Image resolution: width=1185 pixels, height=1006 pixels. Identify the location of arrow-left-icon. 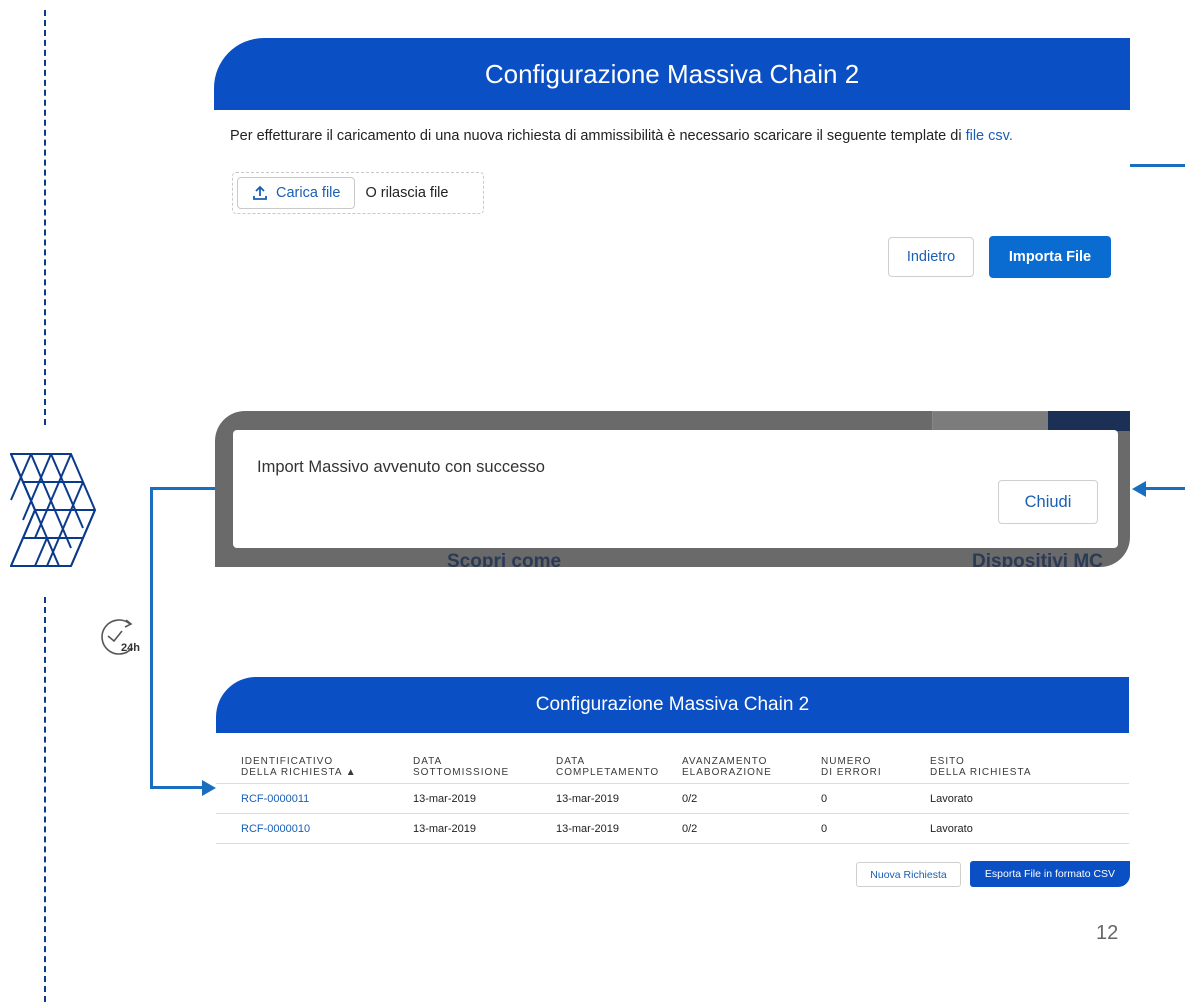
(1139, 489).